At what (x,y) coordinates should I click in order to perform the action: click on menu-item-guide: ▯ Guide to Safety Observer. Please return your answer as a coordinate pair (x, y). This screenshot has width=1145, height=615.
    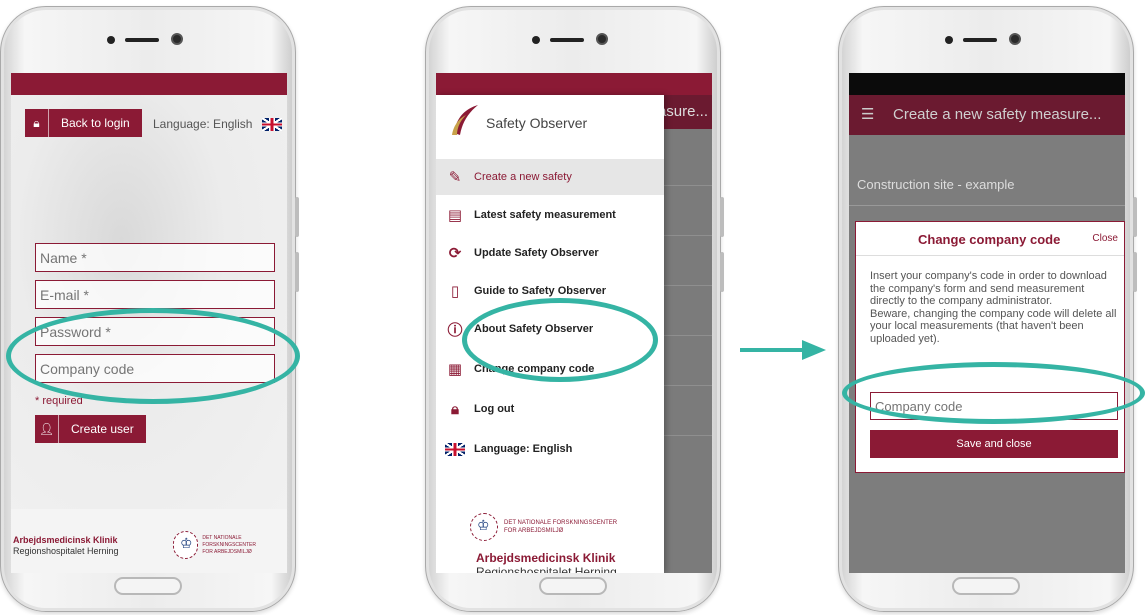
    Looking at the image, I should click on (550, 291).